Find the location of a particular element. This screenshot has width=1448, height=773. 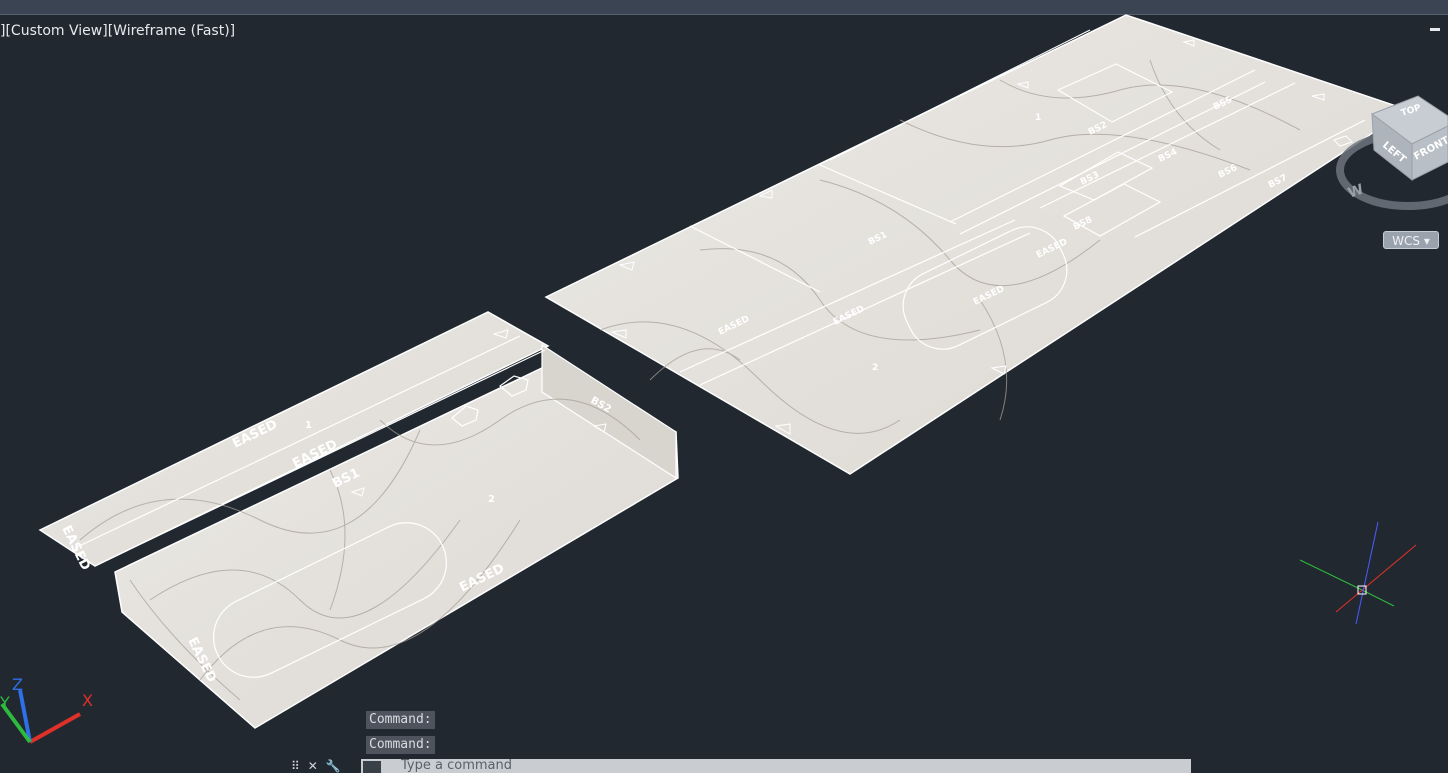

crosshair-cursor is located at coordinates (1358, 573).